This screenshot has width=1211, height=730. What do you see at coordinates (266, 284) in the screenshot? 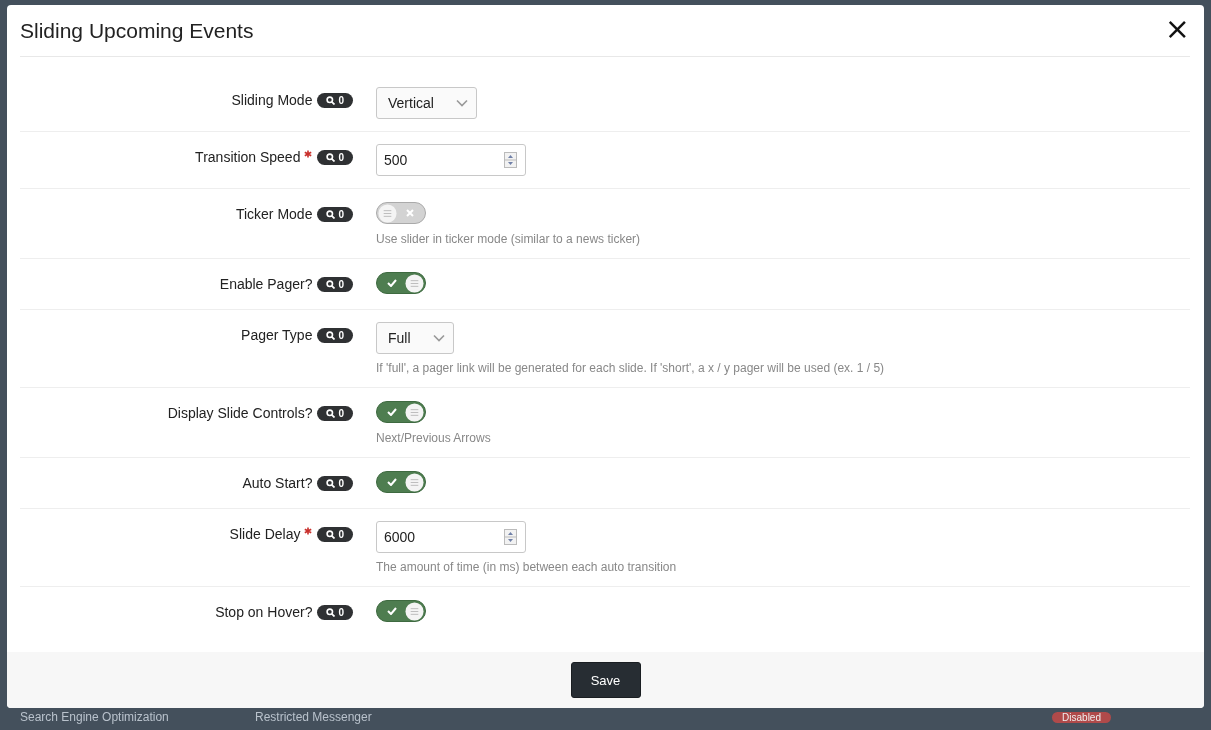
I see `field-label: Enable Pager?` at bounding box center [266, 284].